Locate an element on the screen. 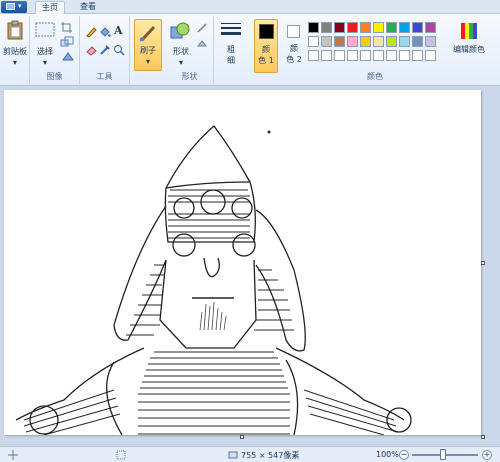 The image size is (500, 462). file-menu-button: ▾ is located at coordinates (14, 7).